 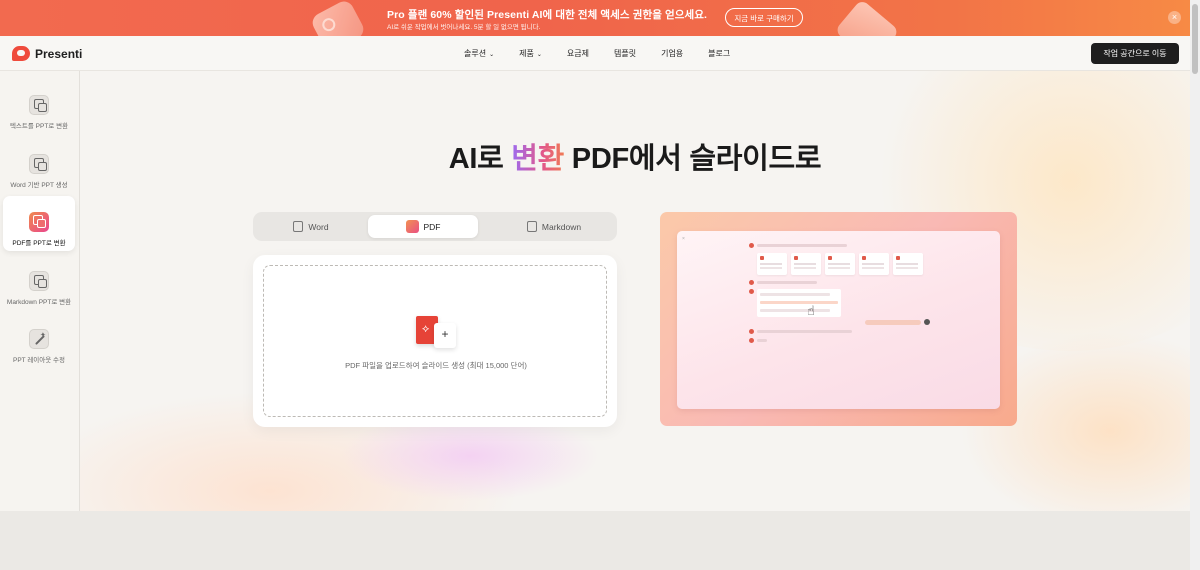 What do you see at coordinates (464, 27) in the screenshot?
I see `promo-subtitle: AI로 쉬운 작업에서 벗어나세요. 5분 할 일 없으면 됩니다.` at bounding box center [464, 27].